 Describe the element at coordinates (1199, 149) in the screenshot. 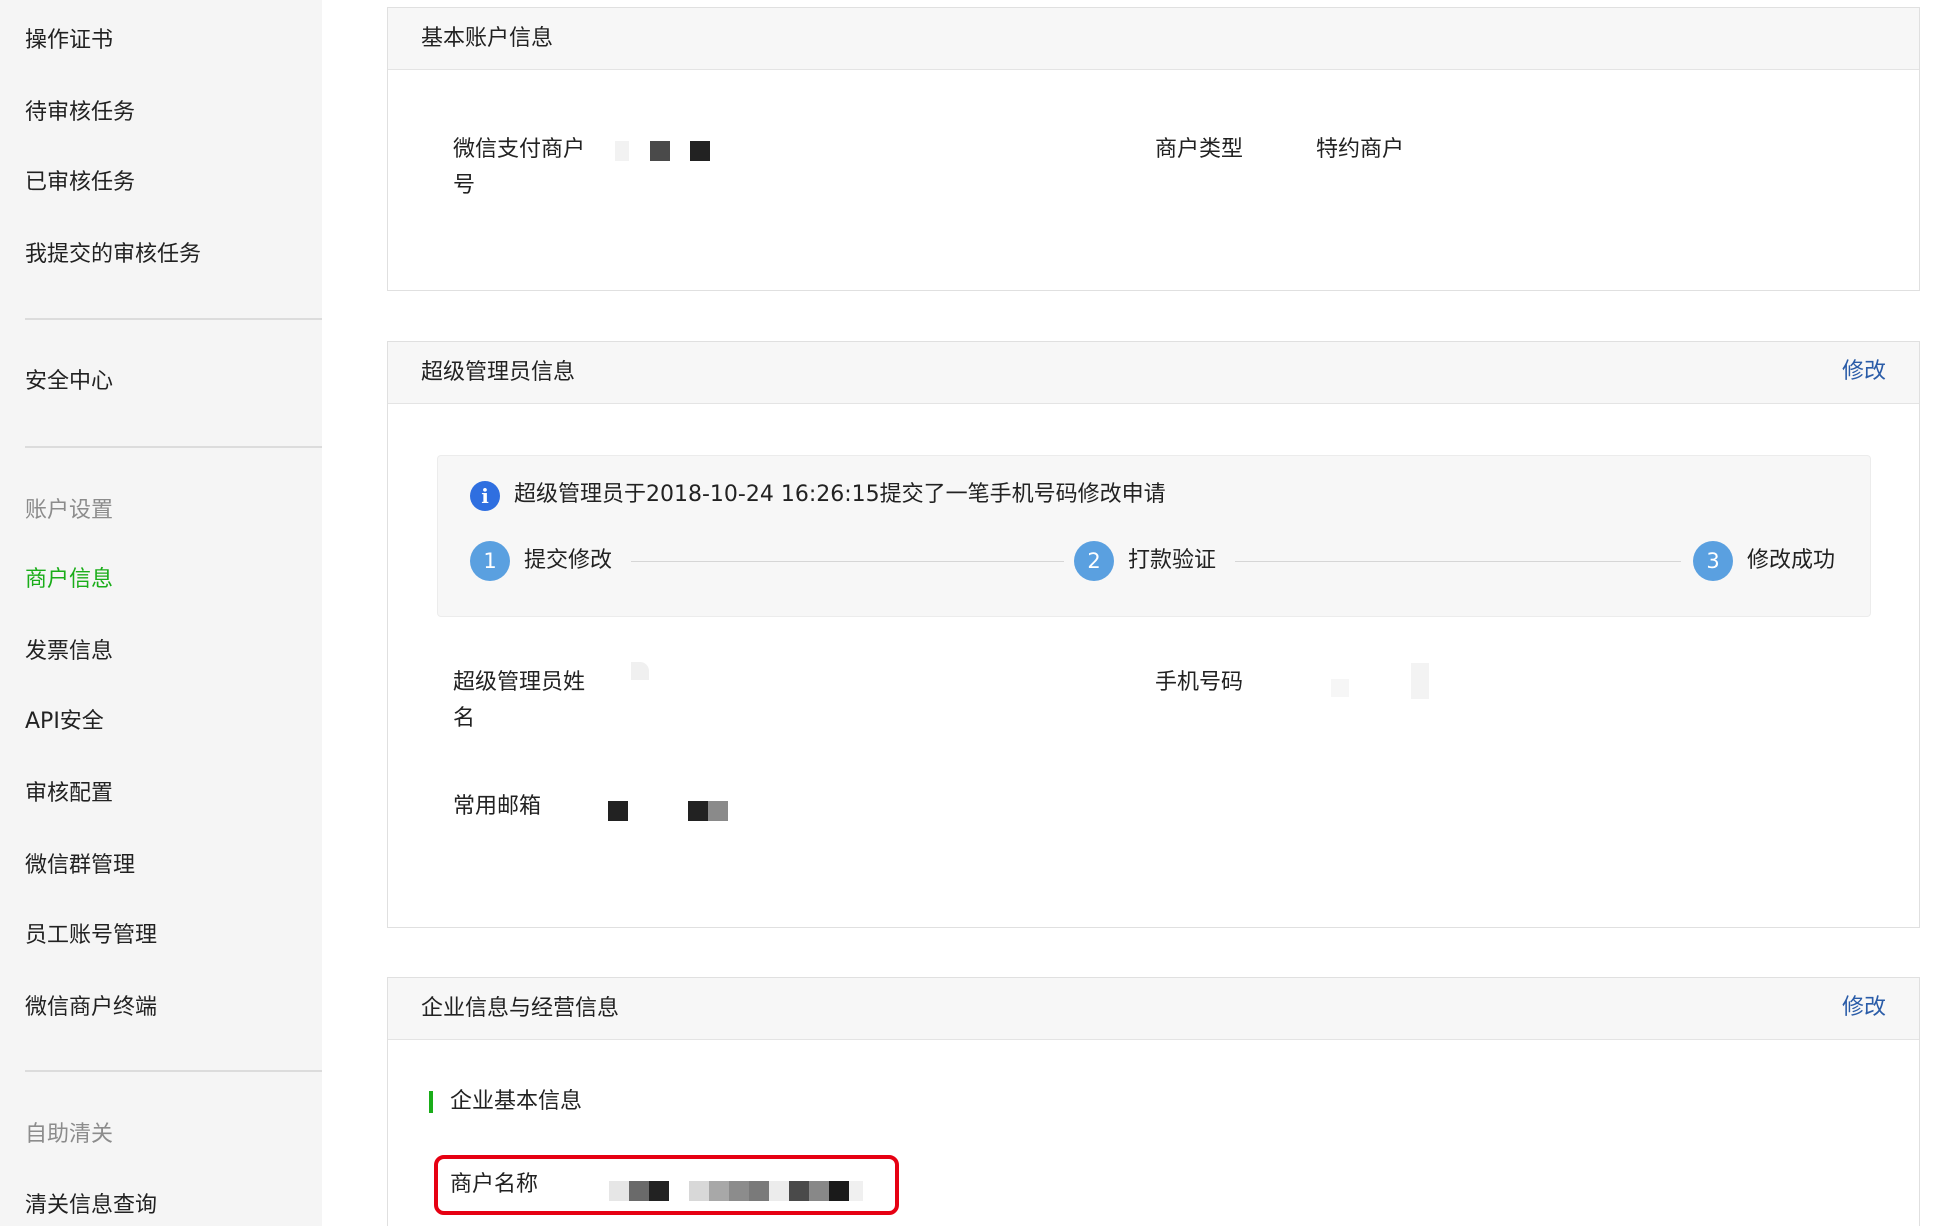

I see `merchant-type-label: 商户类型` at that location.